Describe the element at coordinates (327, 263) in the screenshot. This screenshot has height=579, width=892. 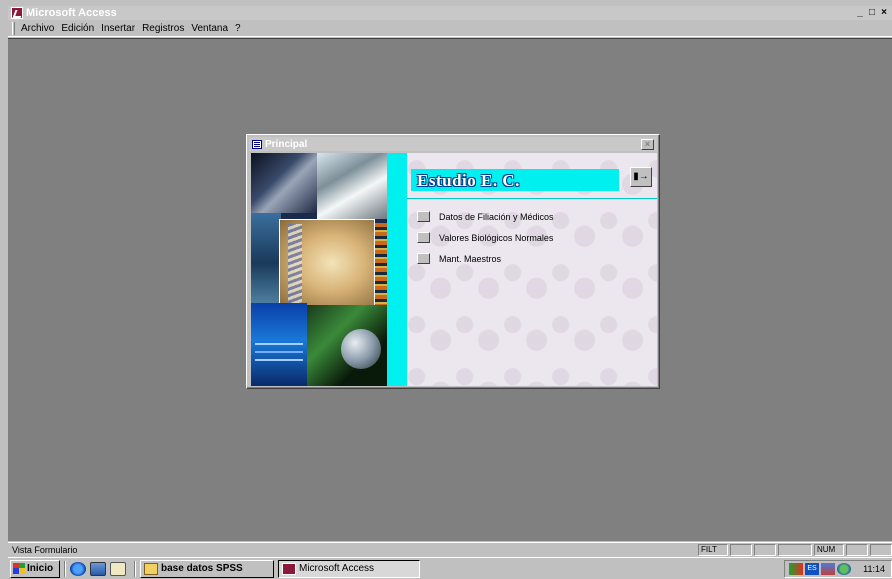
I see `vitruvian-dna-photo` at that location.